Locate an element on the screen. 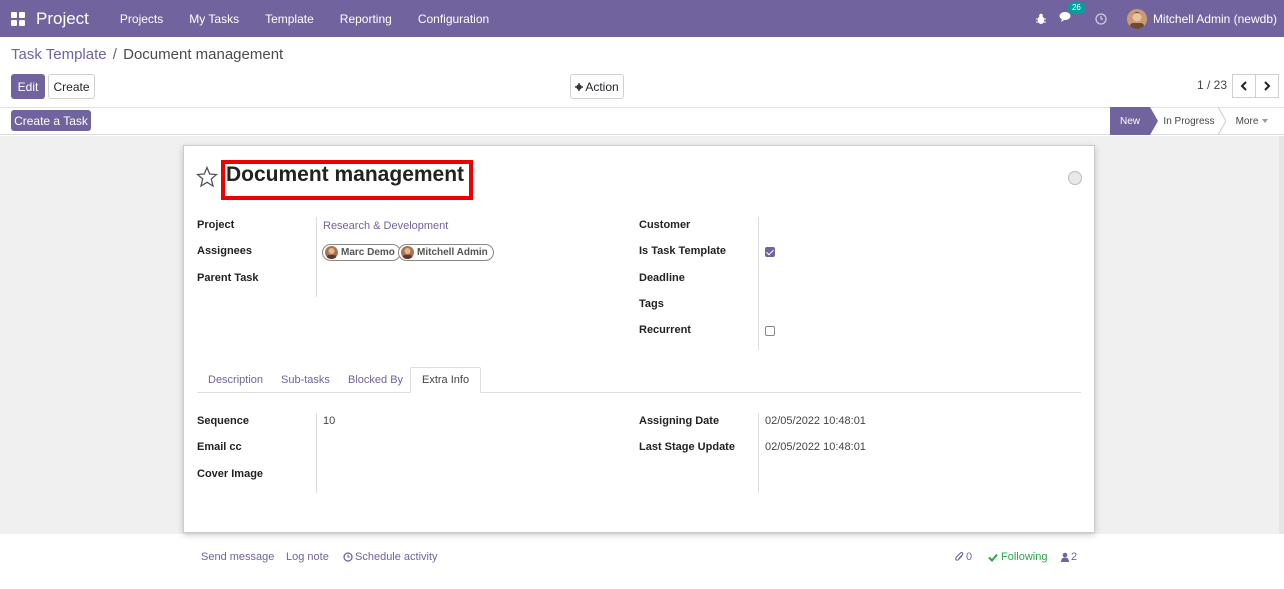 The width and height of the screenshot is (1284, 589). menu-reporting: Reporting is located at coordinates (366, 19).